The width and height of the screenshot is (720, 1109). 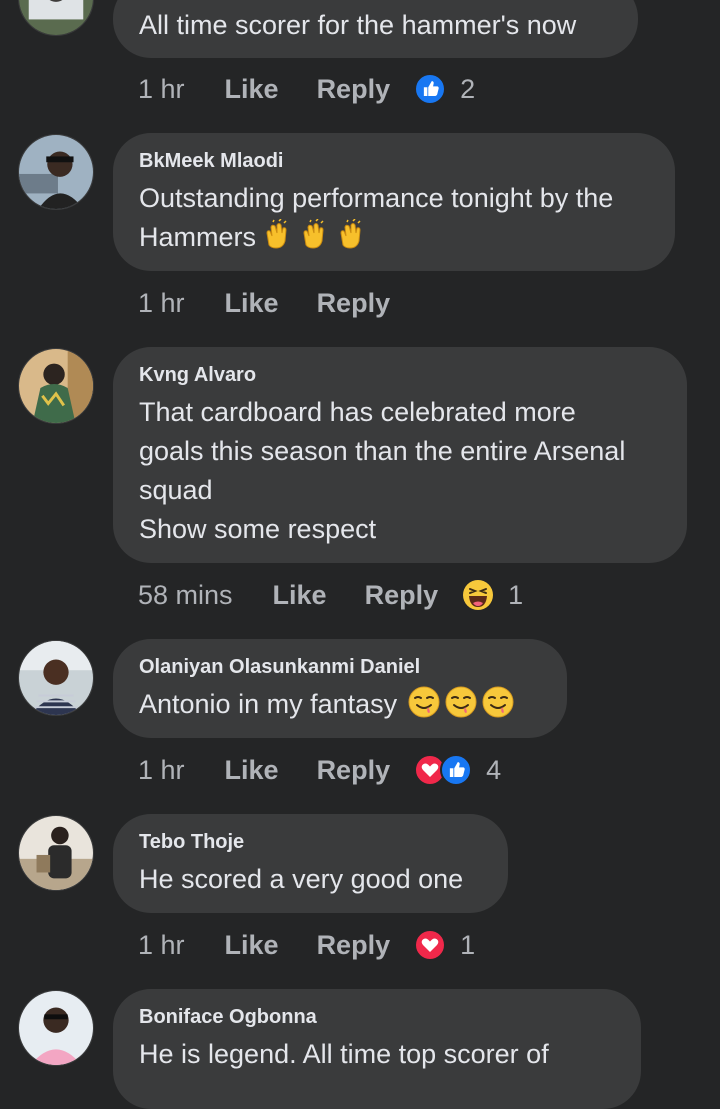 What do you see at coordinates (478, 595) in the screenshot?
I see `haha-icon` at bounding box center [478, 595].